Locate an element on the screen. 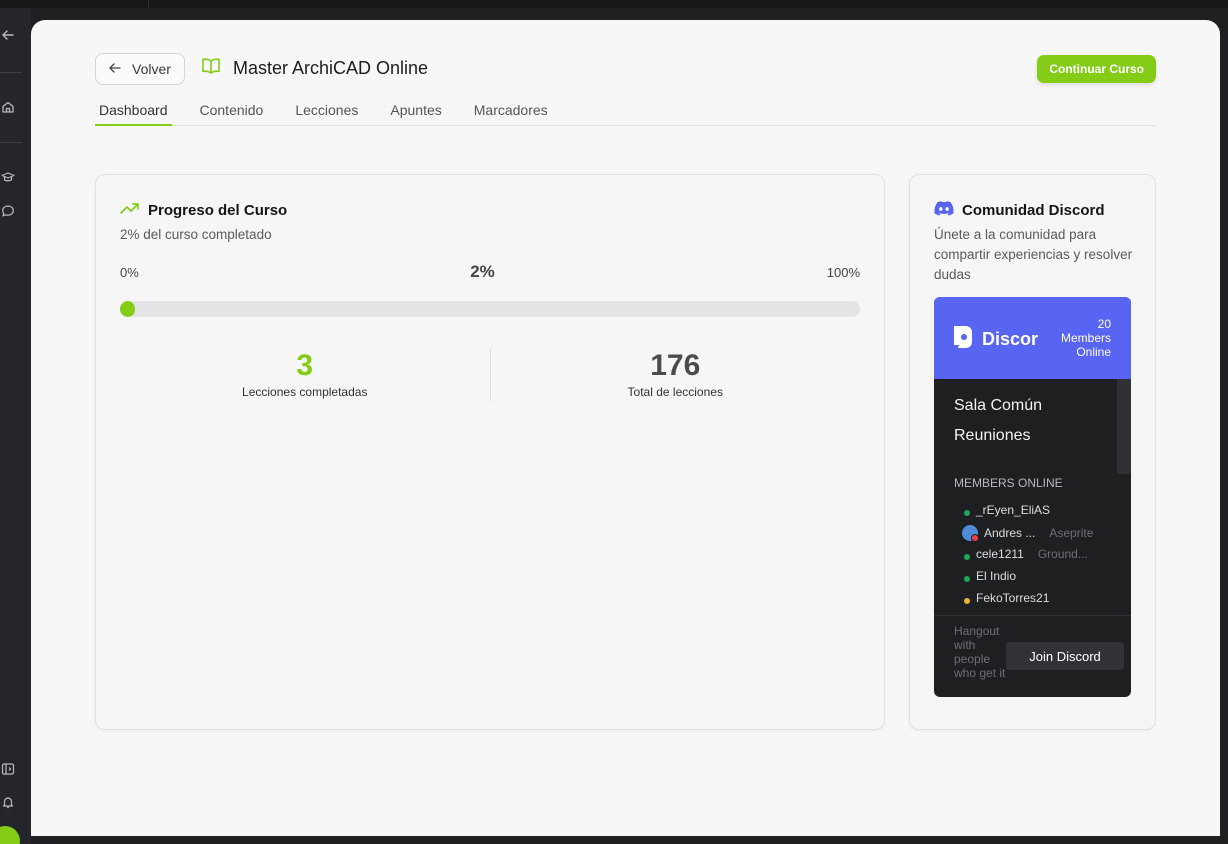  tab-dashboard: Dashboard is located at coordinates (133, 112).